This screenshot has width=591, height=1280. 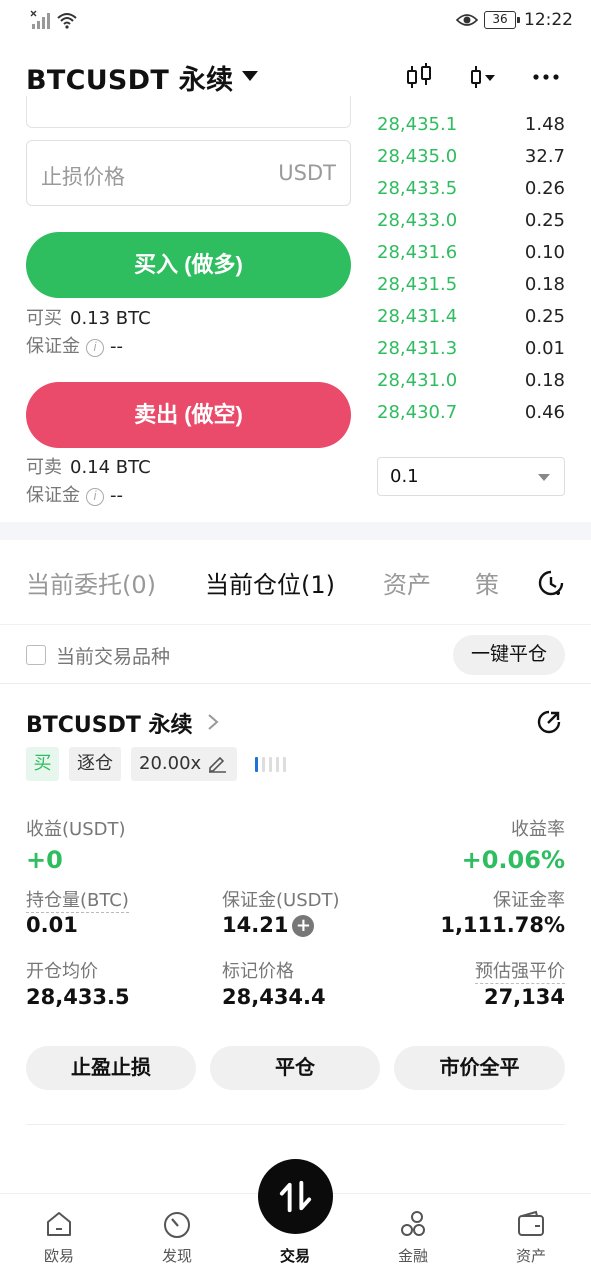 What do you see at coordinates (270, 582) in the screenshot?
I see `tab-positions: 当前仓位(1)` at bounding box center [270, 582].